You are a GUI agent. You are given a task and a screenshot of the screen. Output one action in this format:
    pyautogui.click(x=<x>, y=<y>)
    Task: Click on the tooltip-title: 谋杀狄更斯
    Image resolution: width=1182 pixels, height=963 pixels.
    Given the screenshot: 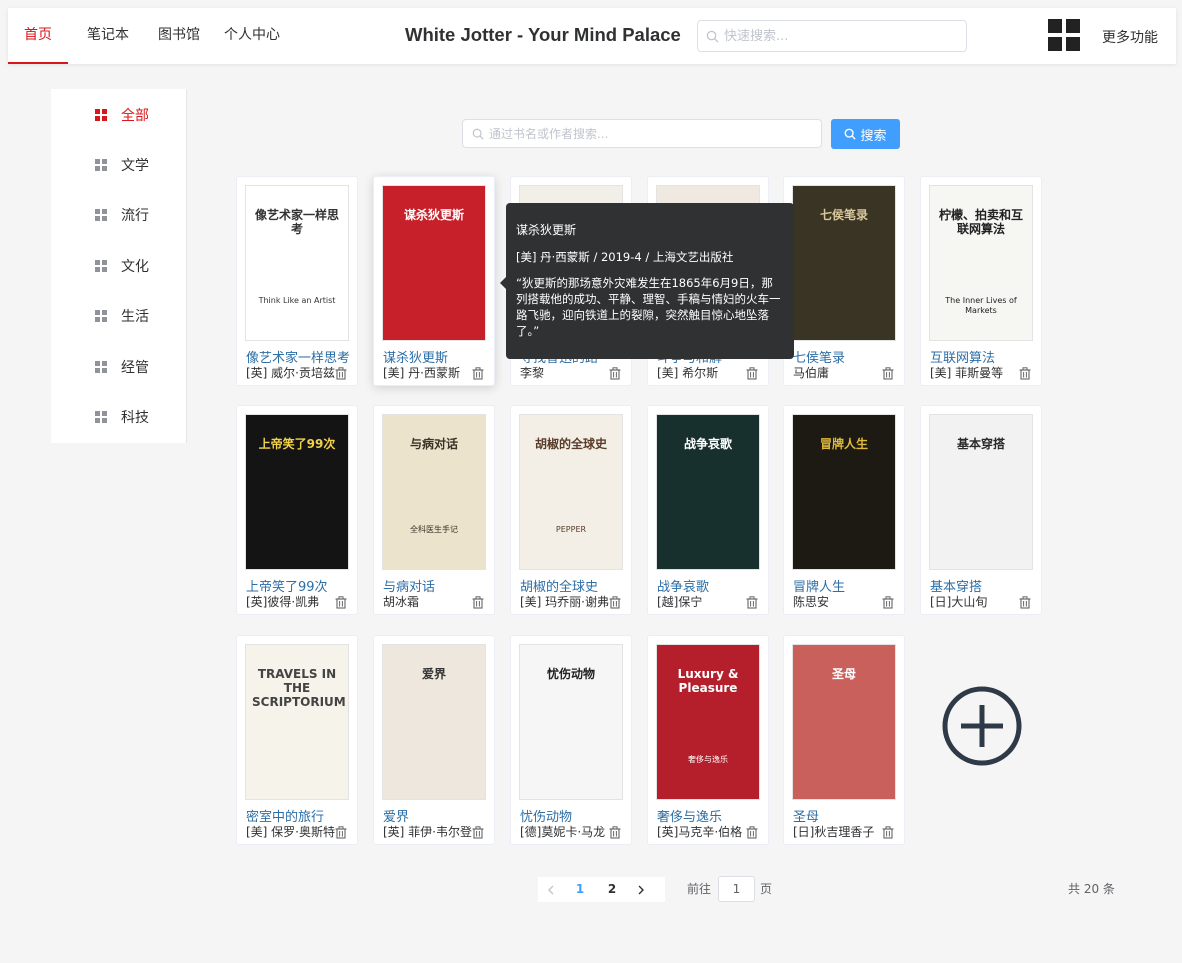 What is the action you would take?
    pyautogui.click(x=546, y=230)
    